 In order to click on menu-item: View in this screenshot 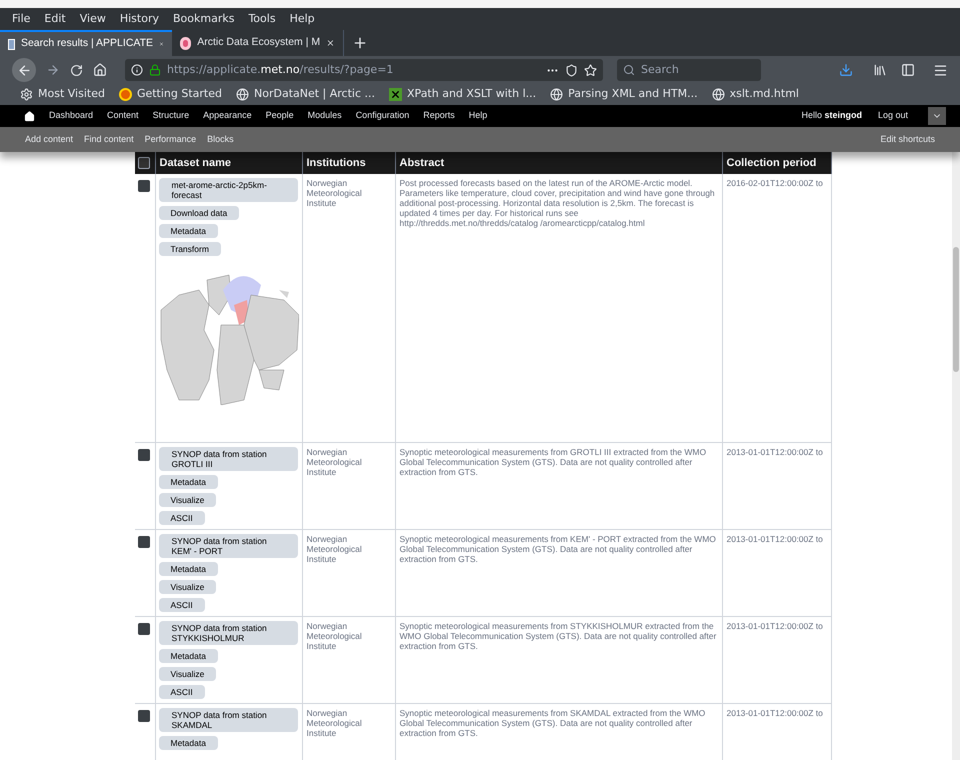, I will do `click(93, 19)`.